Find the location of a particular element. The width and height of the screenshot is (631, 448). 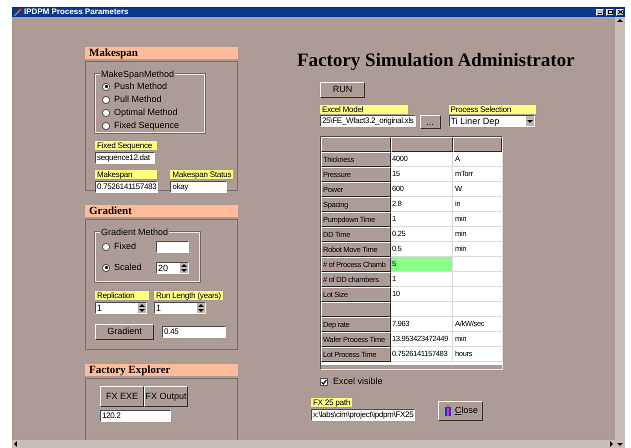

input-field: 120.2 is located at coordinates (135, 416).